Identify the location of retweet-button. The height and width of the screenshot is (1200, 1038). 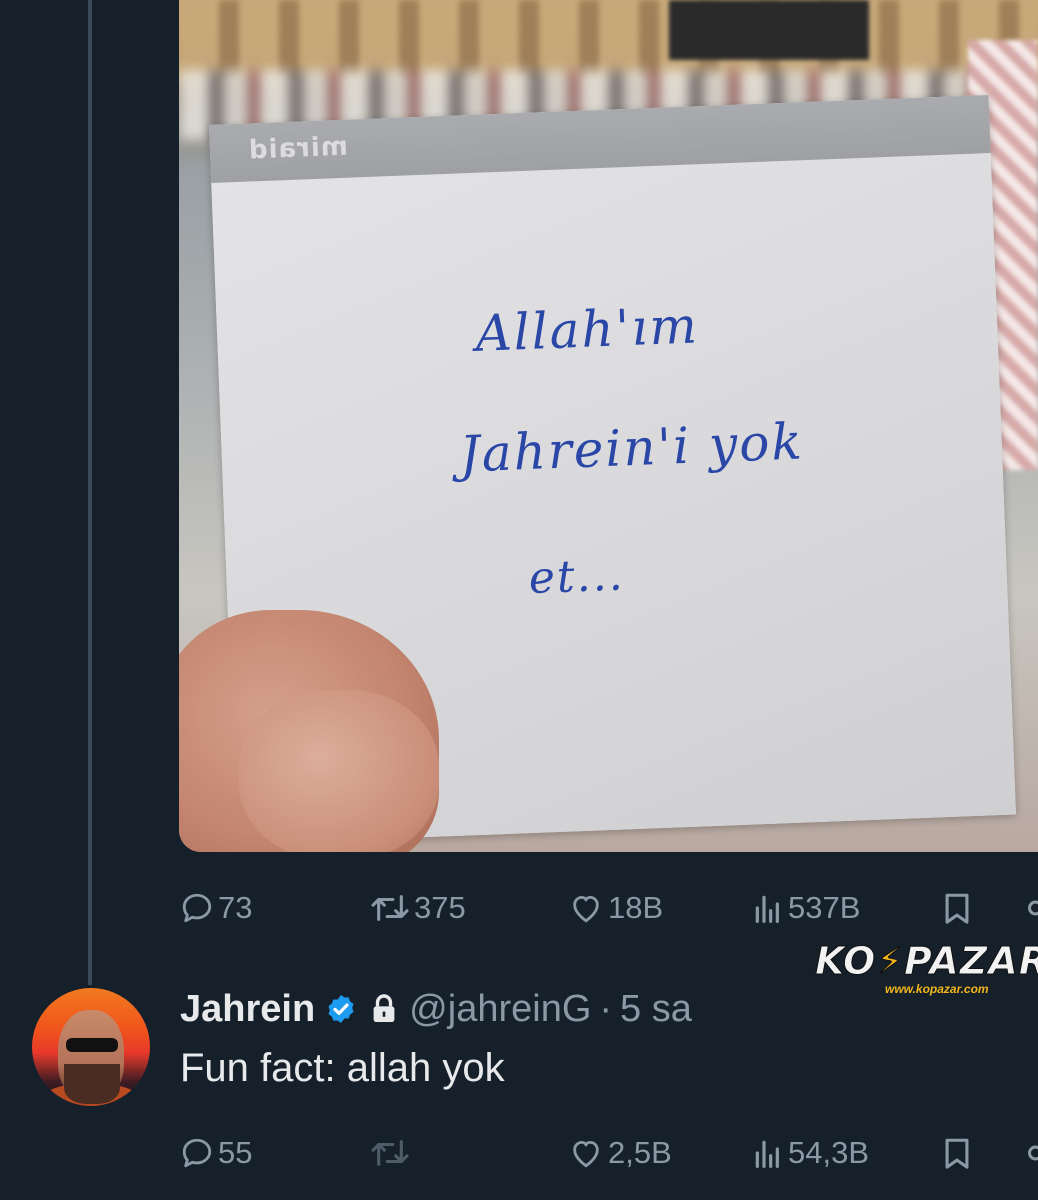
(392, 1153).